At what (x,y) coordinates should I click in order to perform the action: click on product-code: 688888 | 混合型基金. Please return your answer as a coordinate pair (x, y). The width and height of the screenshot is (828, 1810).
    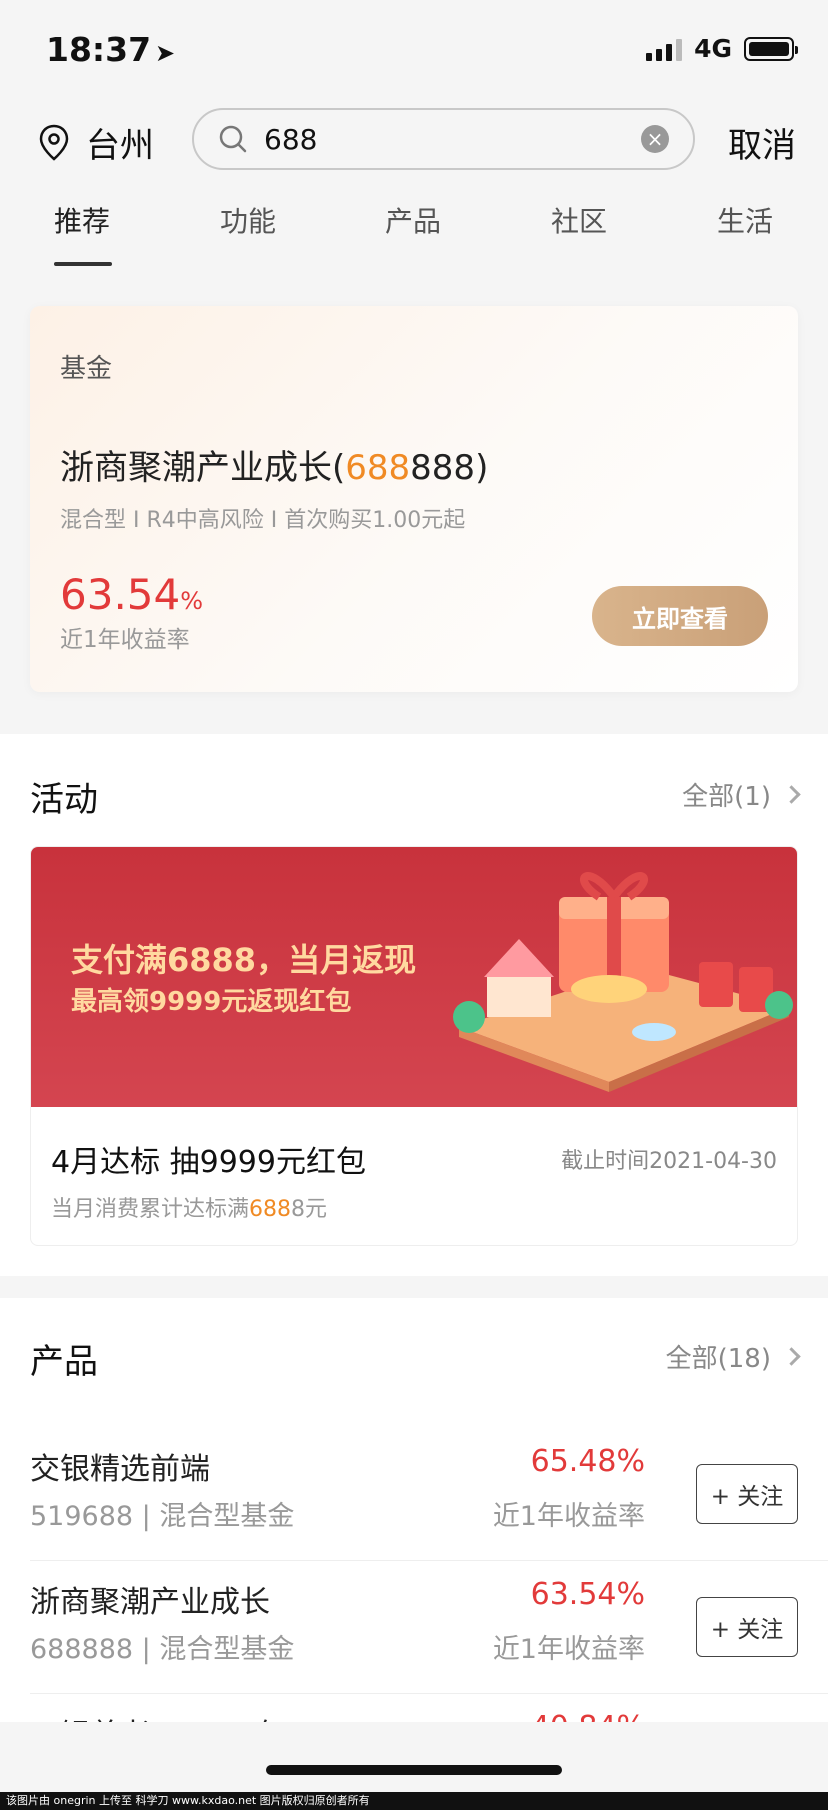
    Looking at the image, I should click on (162, 1649).